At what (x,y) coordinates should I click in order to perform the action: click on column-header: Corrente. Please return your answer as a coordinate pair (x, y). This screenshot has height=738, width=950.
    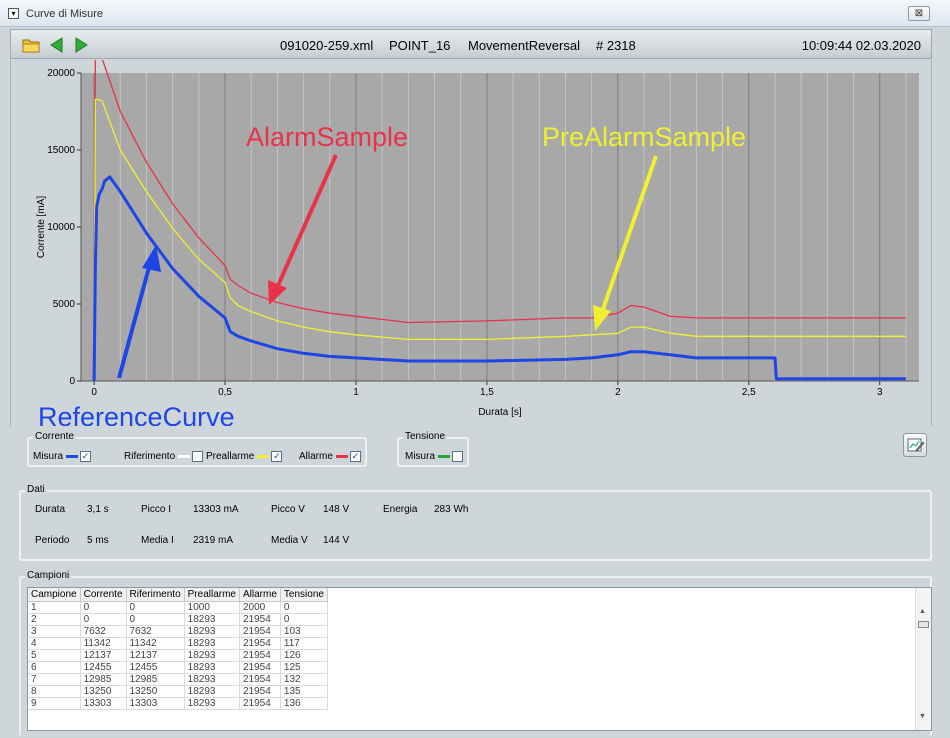
    Looking at the image, I should click on (103, 595).